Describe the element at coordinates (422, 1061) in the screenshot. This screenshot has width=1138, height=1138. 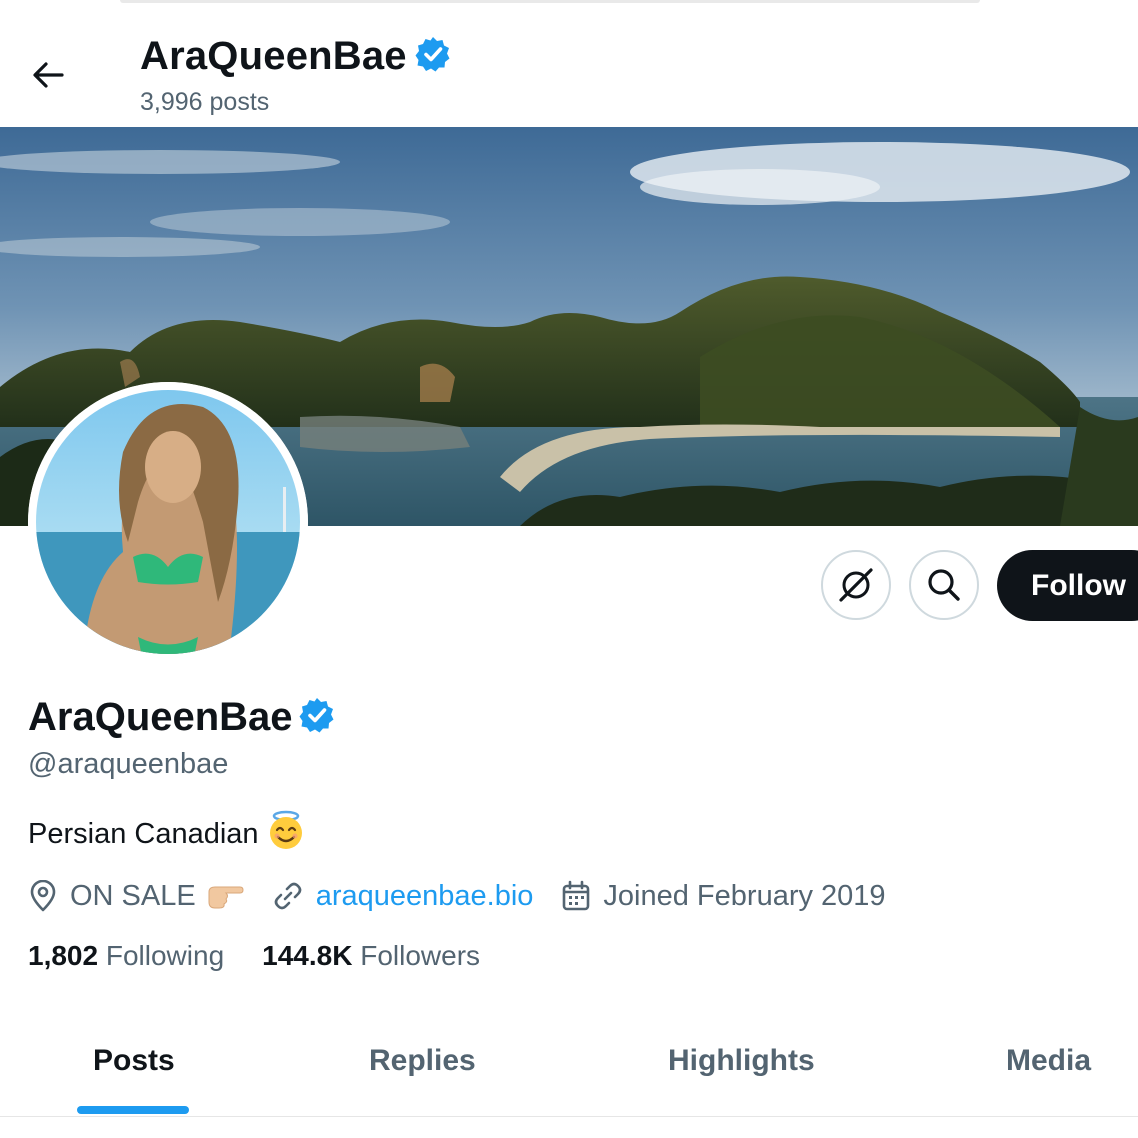
I see `tab-replies: Replies` at that location.